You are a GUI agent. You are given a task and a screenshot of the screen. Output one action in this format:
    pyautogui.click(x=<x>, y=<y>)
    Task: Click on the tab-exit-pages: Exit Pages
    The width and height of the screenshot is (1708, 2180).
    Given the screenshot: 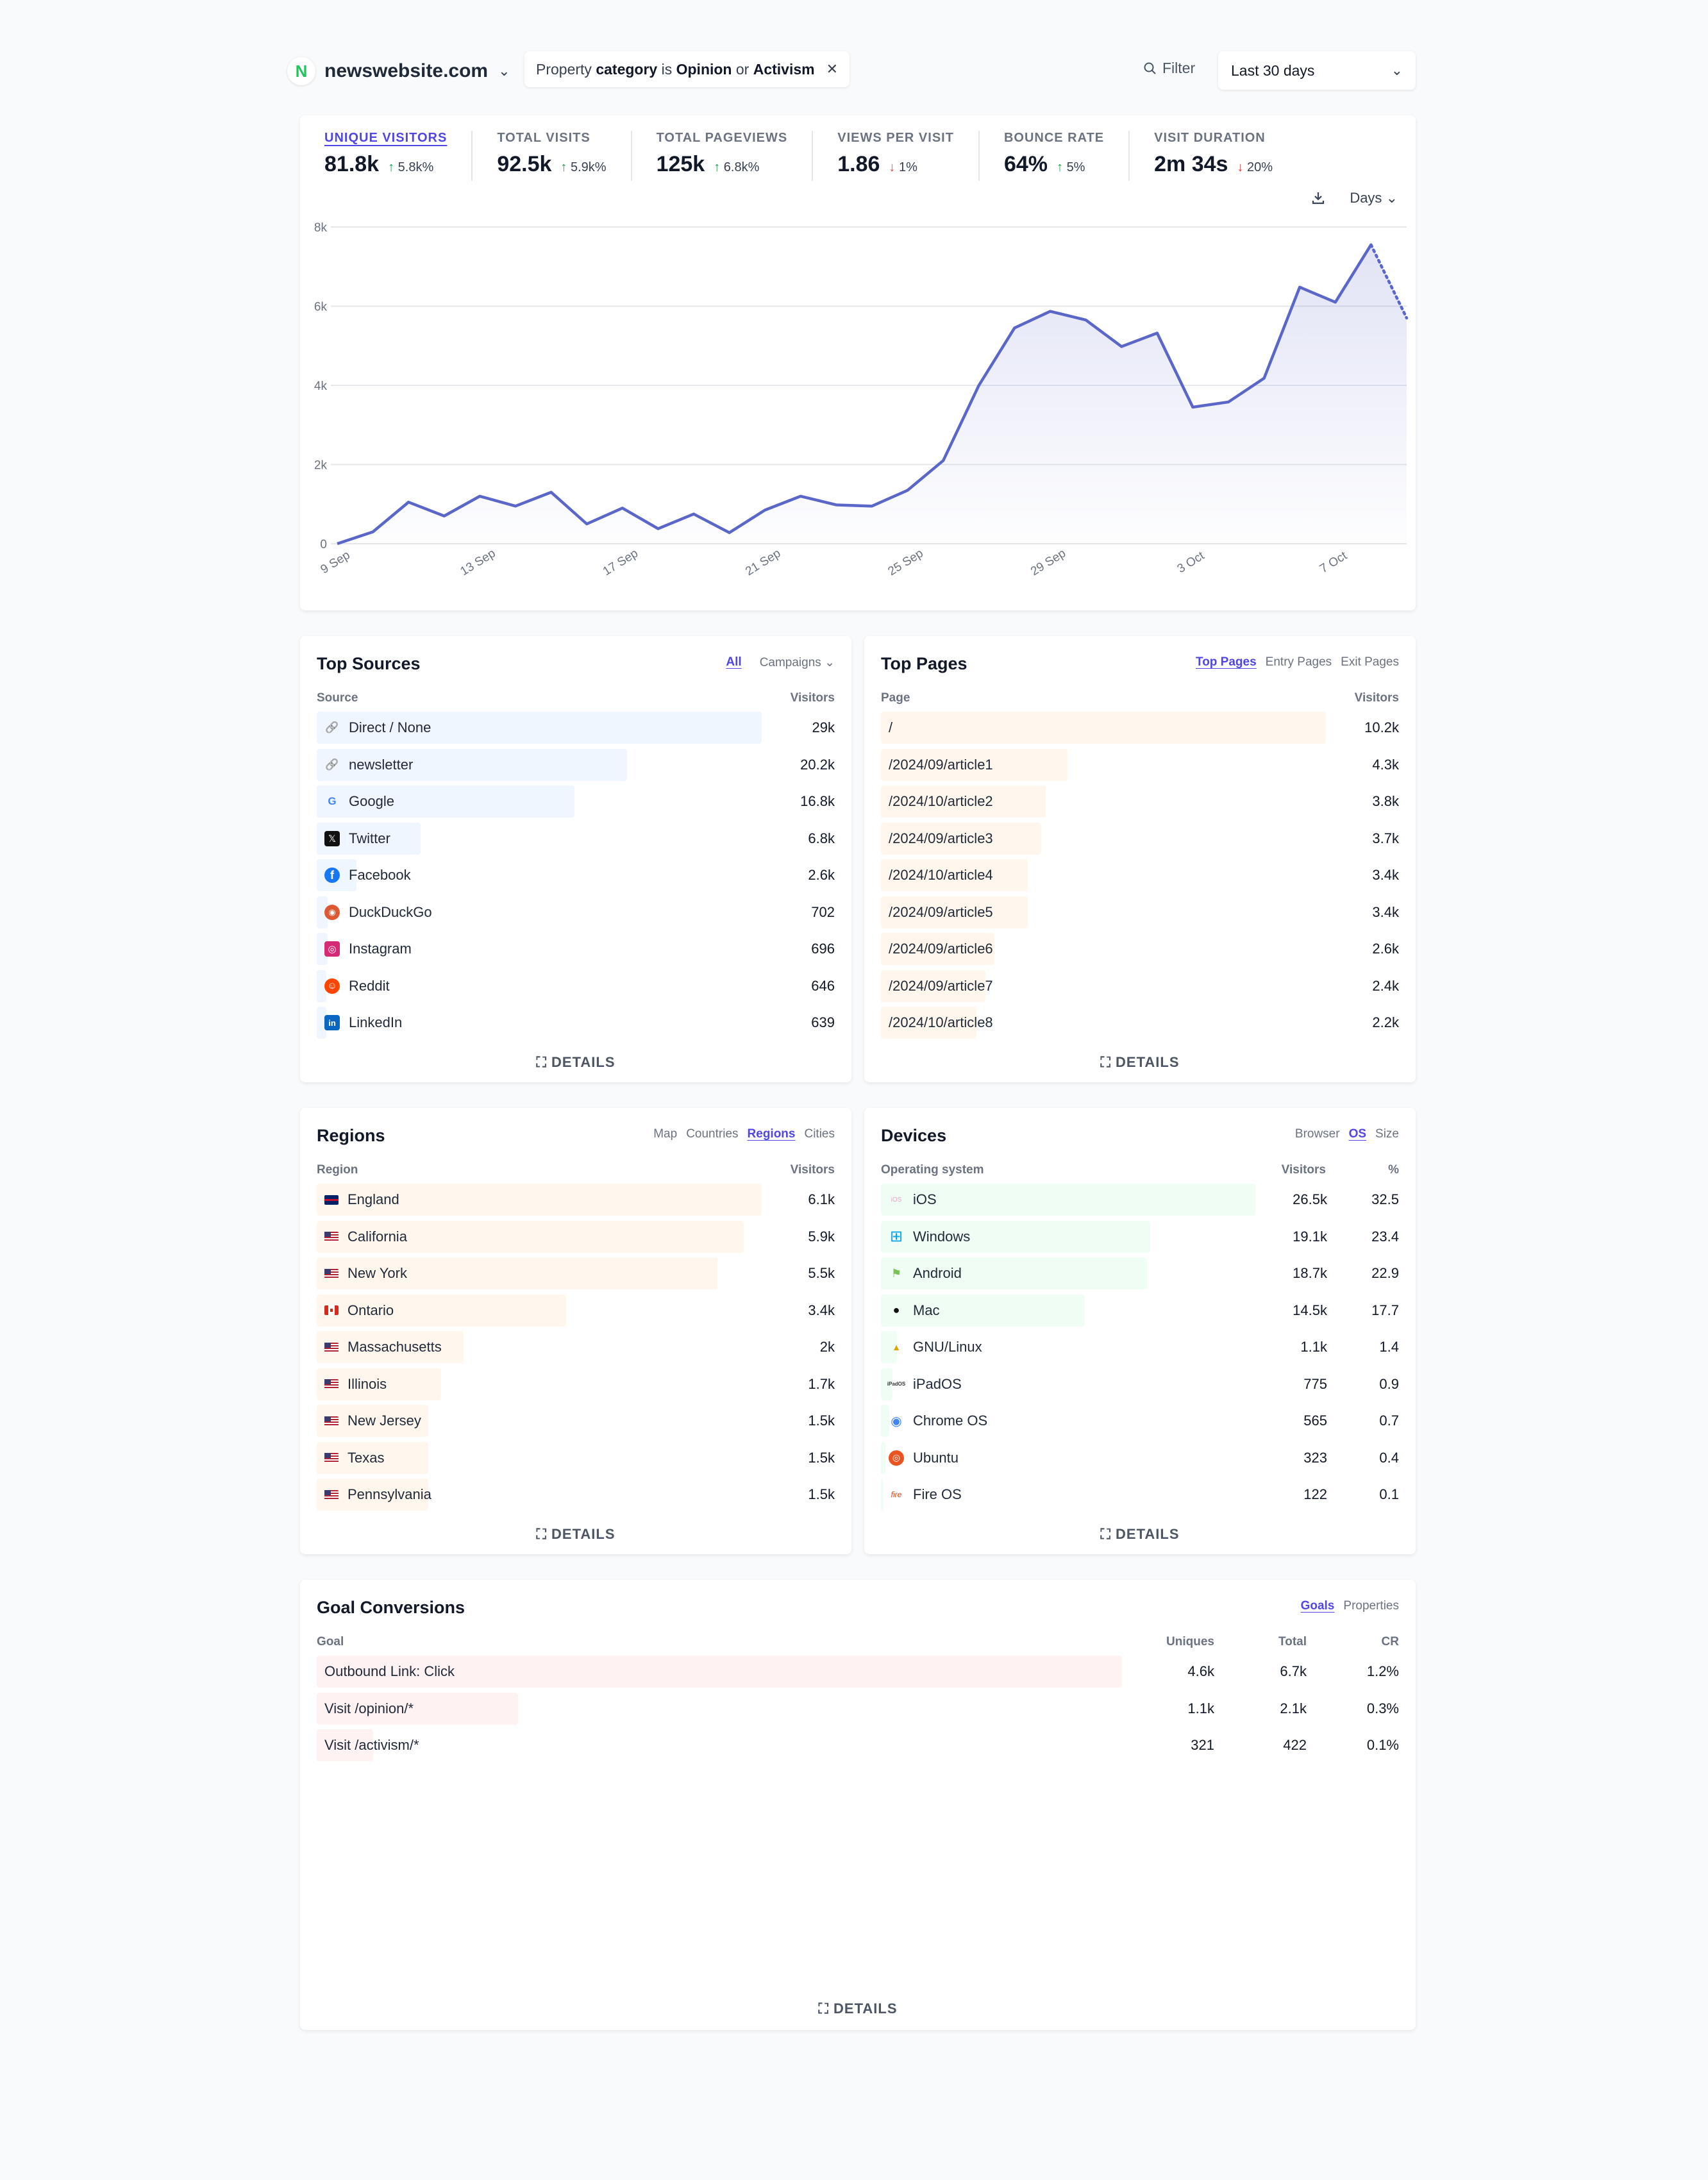 What is the action you would take?
    pyautogui.click(x=1370, y=662)
    